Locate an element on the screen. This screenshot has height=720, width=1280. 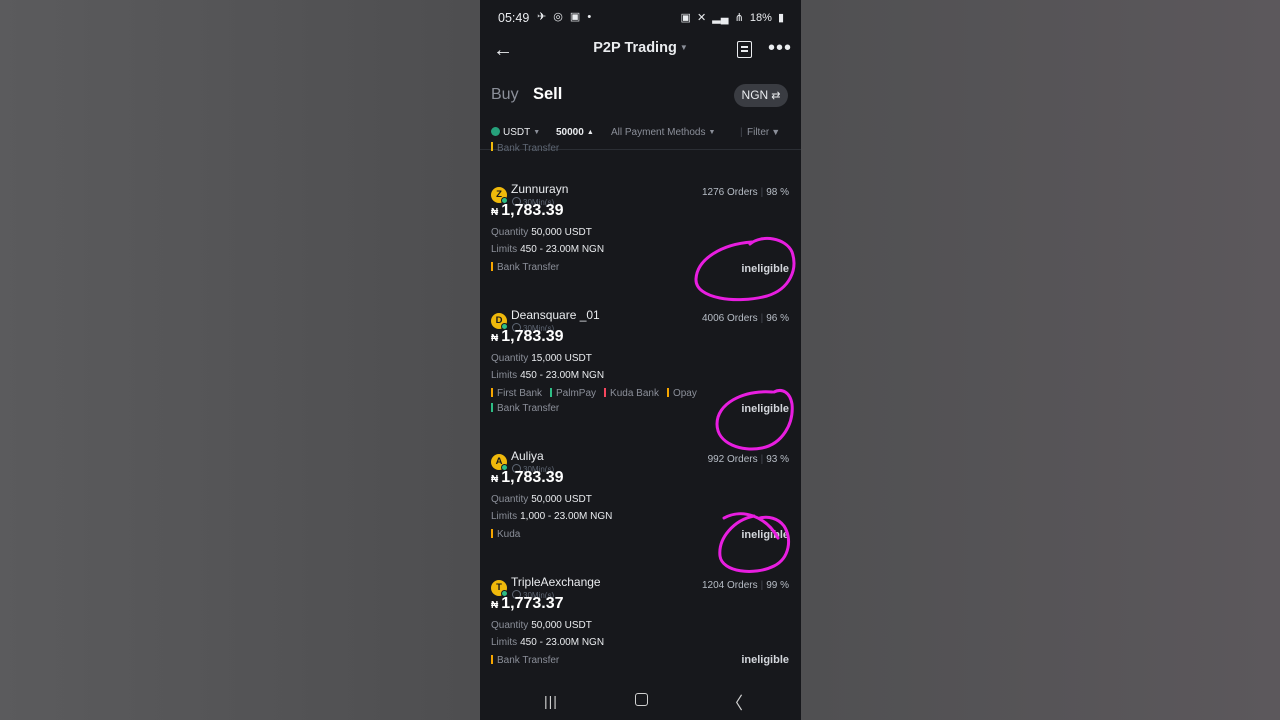
ad-limits: Limits 1,000 - 23.00M NGN is located at coordinates (552, 516).